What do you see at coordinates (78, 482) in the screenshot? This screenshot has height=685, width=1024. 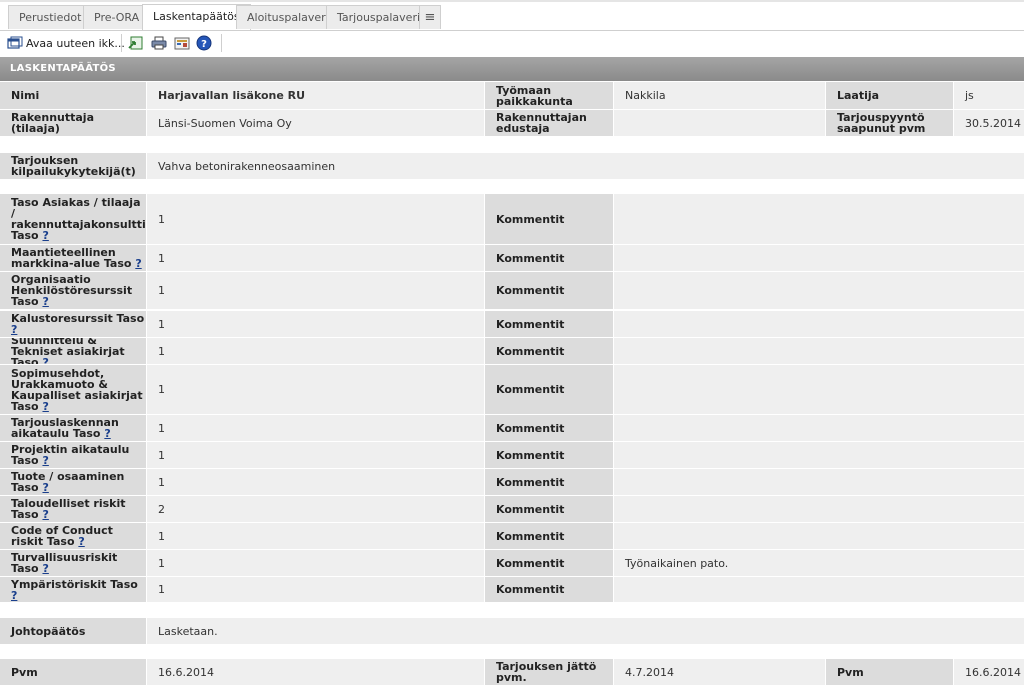 I see `level-label-text: Tuote / osaaminen Taso ?` at bounding box center [78, 482].